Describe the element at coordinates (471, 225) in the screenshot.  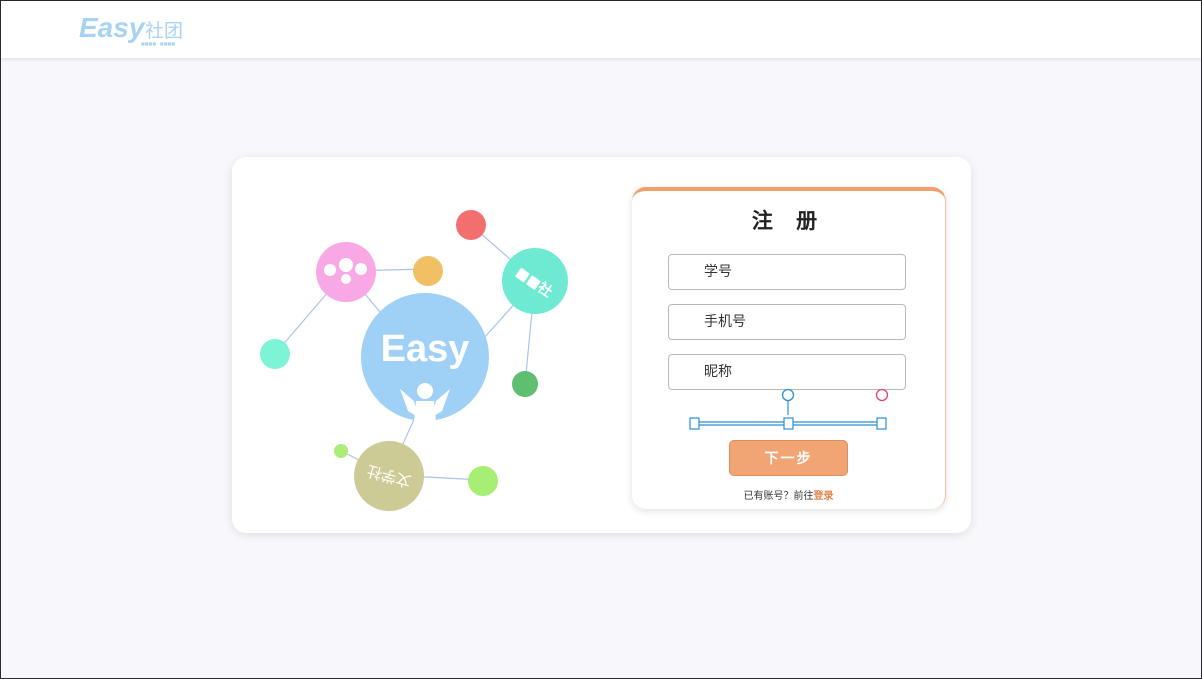
I see `red-bubble` at that location.